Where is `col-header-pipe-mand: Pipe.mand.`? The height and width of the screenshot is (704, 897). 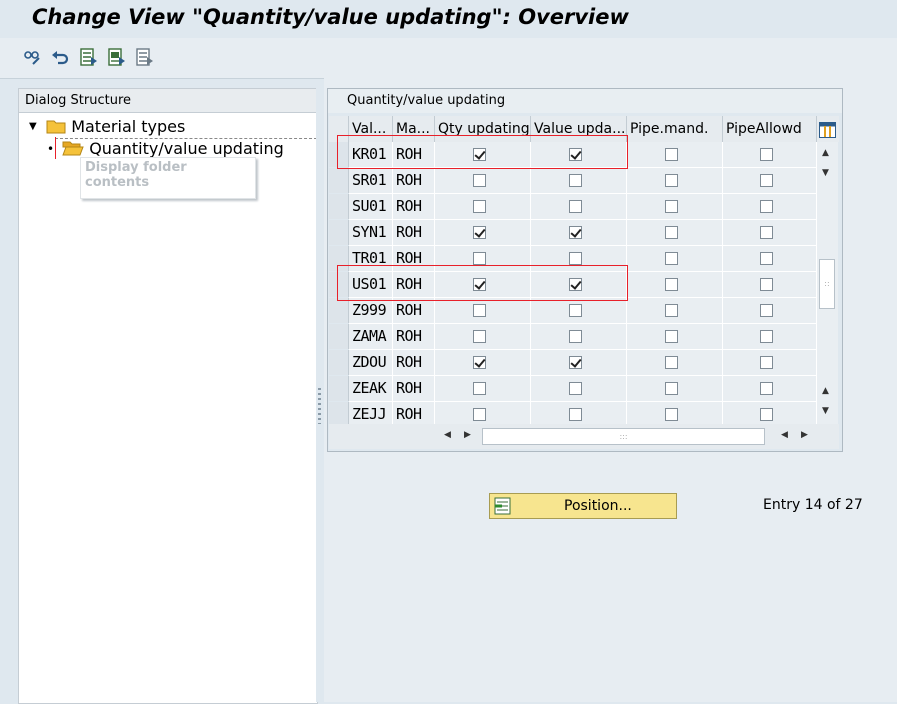
col-header-pipe-mand: Pipe.mand. is located at coordinates (675, 129).